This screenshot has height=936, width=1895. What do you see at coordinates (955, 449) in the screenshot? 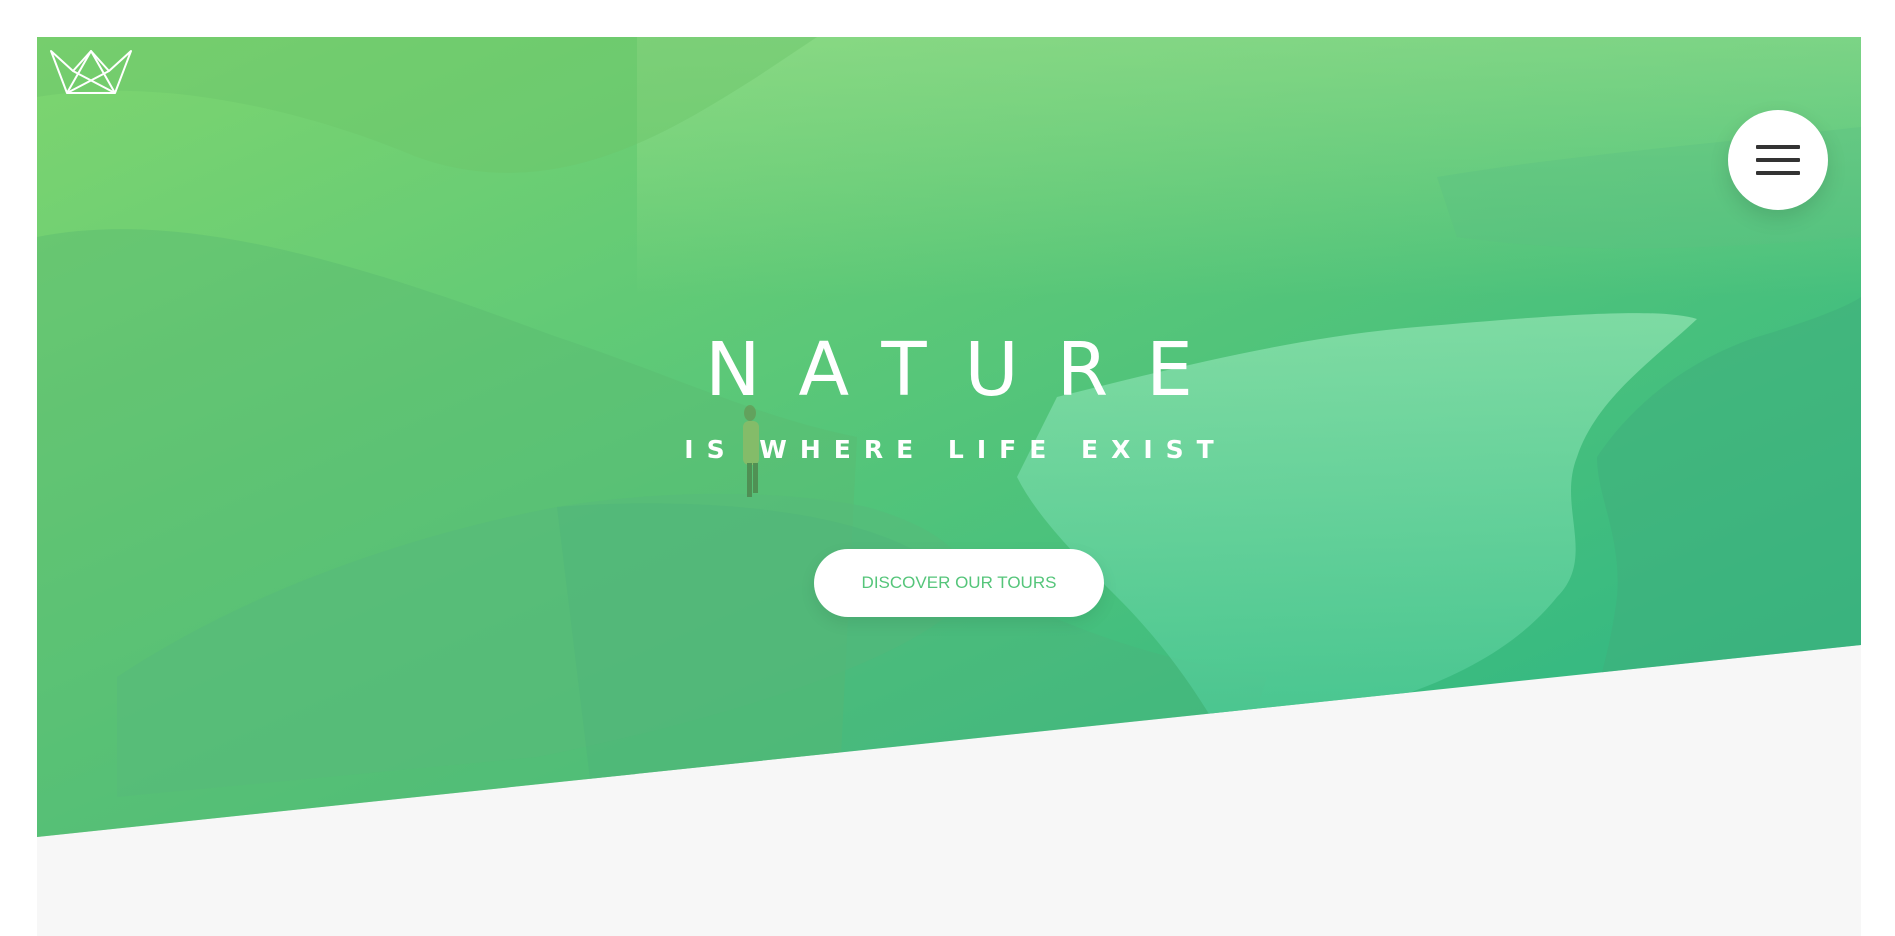
I see `hero-title-sub: IS WHERE LIFE EXIST` at bounding box center [955, 449].